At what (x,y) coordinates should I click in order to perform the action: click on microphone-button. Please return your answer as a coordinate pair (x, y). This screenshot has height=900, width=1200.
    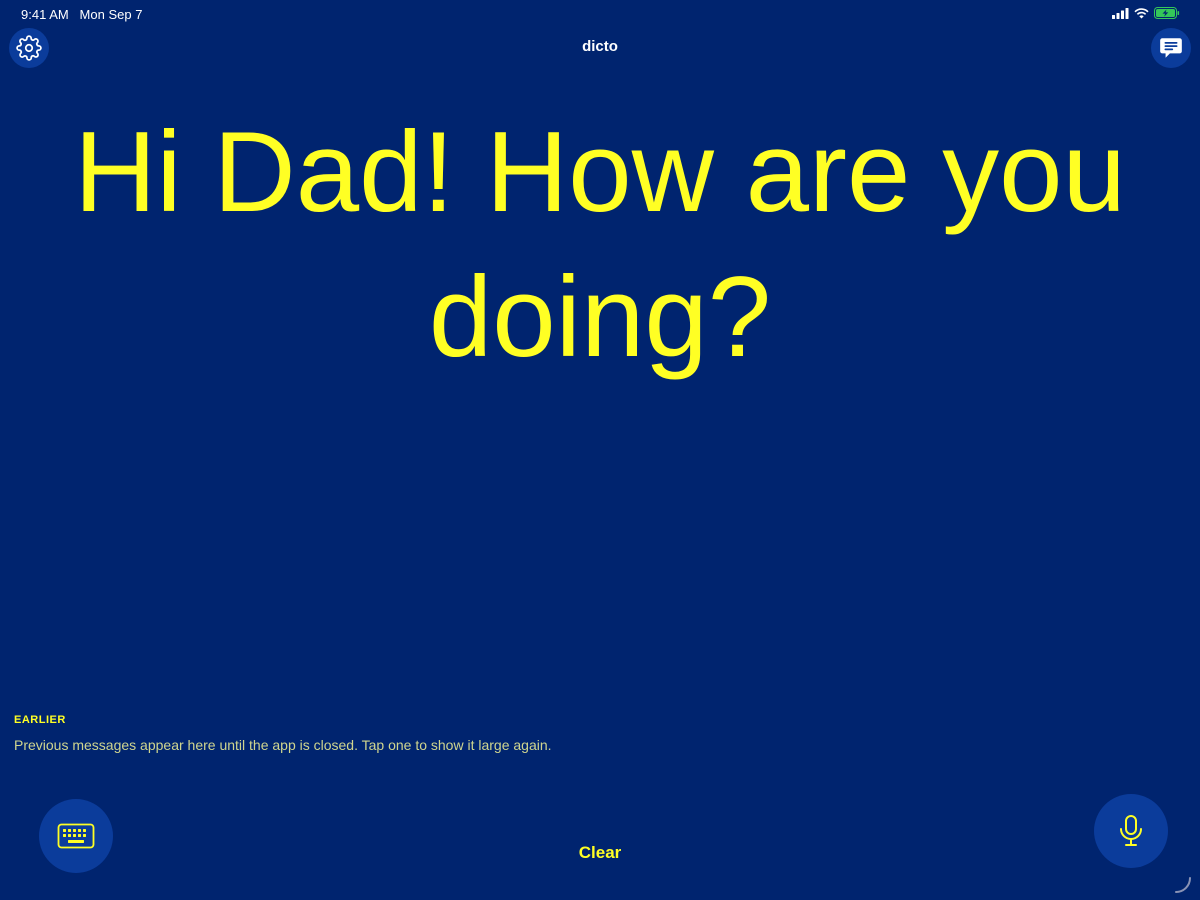
    Looking at the image, I should click on (1131, 831).